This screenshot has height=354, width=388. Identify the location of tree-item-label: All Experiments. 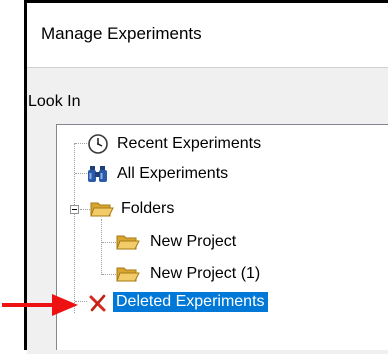
(173, 173).